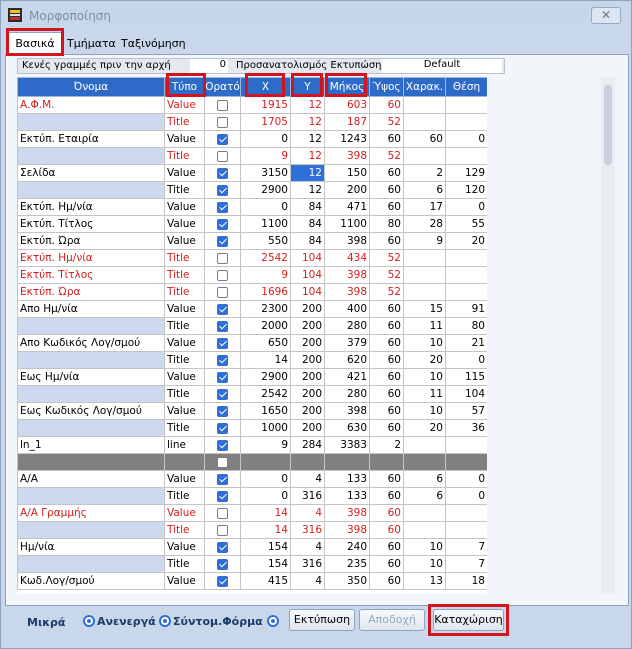 This screenshot has width=632, height=649. I want to click on table-row: Απο Ημ/νία Value 2300 200 400 60 15 91, so click(252, 309).